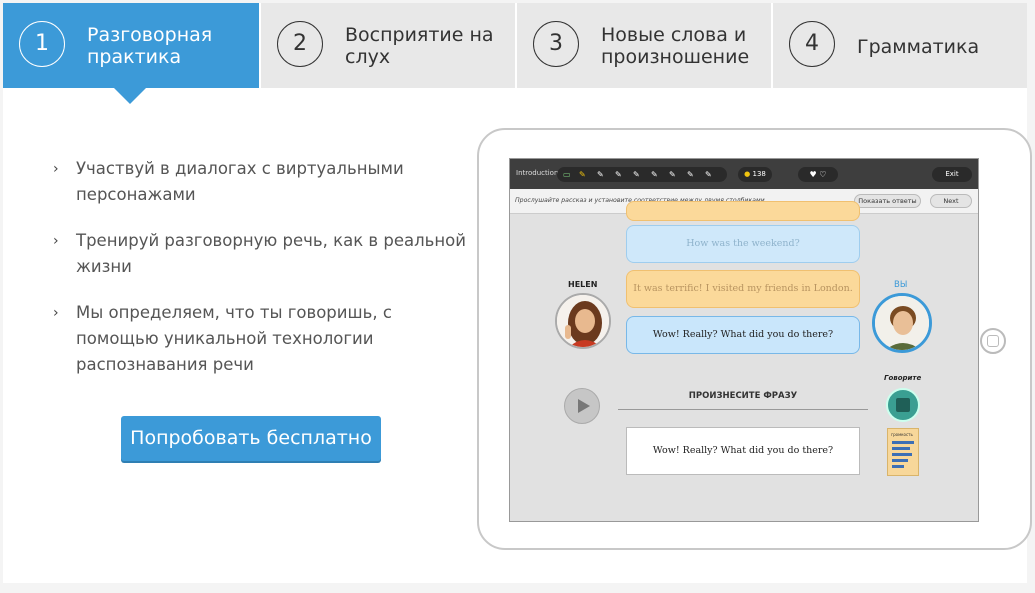 This screenshot has height=593, width=1035. What do you see at coordinates (759, 174) in the screenshot?
I see `coins-value: 138` at bounding box center [759, 174].